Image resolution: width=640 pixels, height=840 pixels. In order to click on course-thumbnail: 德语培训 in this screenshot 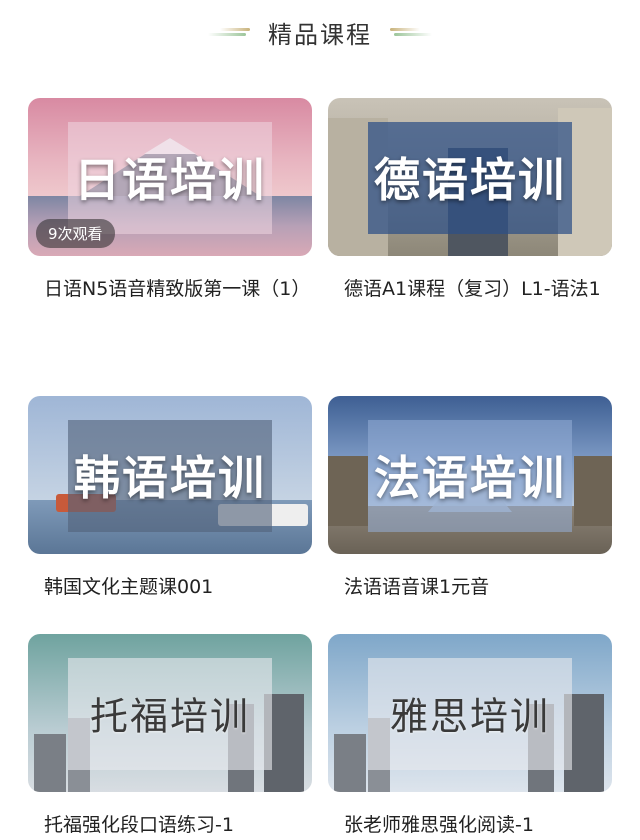, I will do `click(470, 177)`.